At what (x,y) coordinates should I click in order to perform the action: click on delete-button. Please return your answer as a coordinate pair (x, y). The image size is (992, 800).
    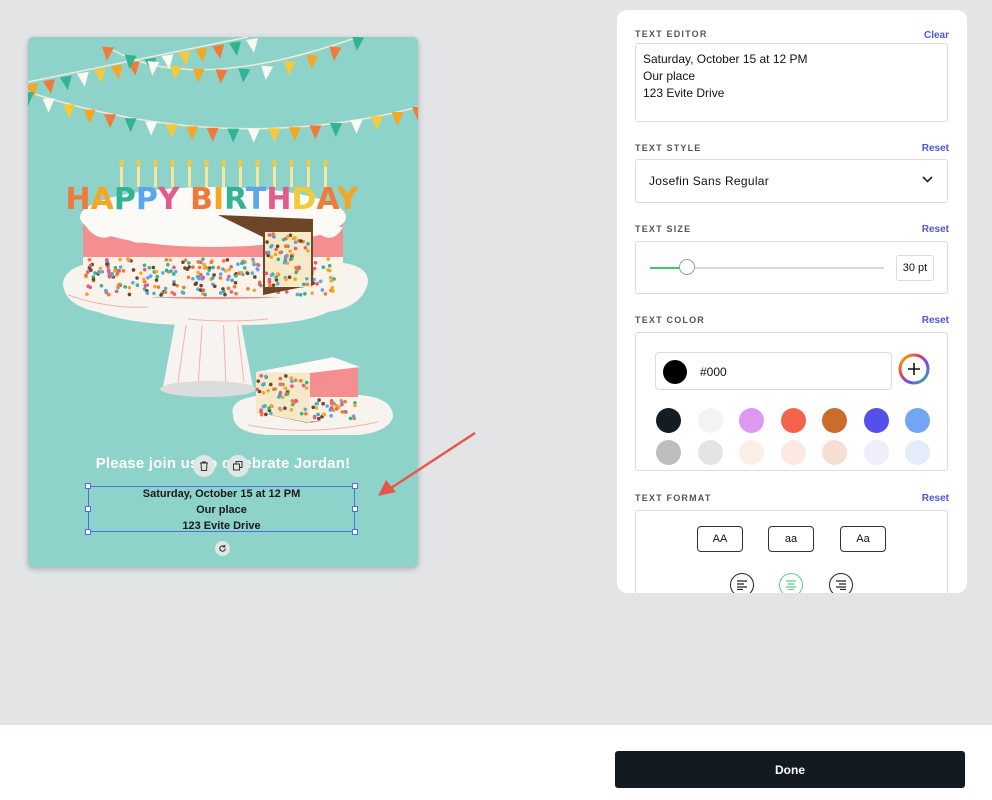
    Looking at the image, I should click on (204, 466).